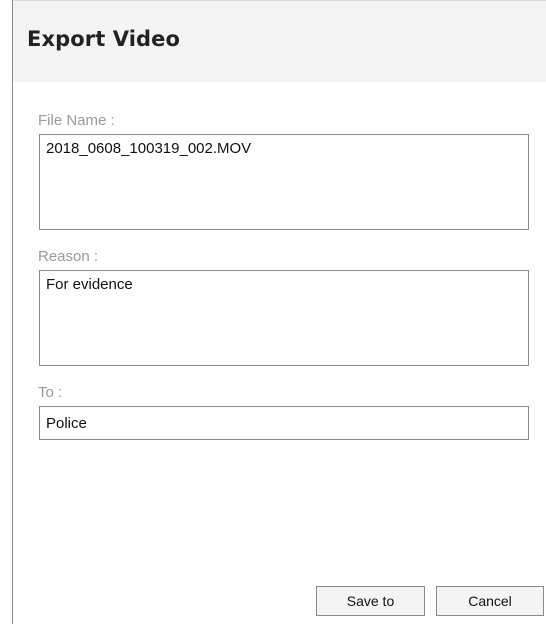 Image resolution: width=546 pixels, height=624 pixels. What do you see at coordinates (104, 39) in the screenshot?
I see `dialog-title: Export Video` at bounding box center [104, 39].